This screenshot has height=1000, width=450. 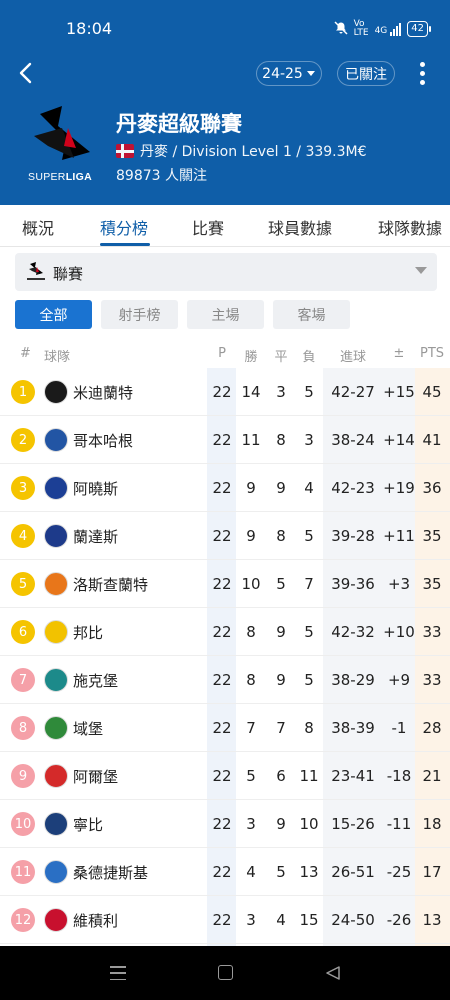 What do you see at coordinates (399, 353) in the screenshot?
I see `header-goal-diff: ±` at bounding box center [399, 353].